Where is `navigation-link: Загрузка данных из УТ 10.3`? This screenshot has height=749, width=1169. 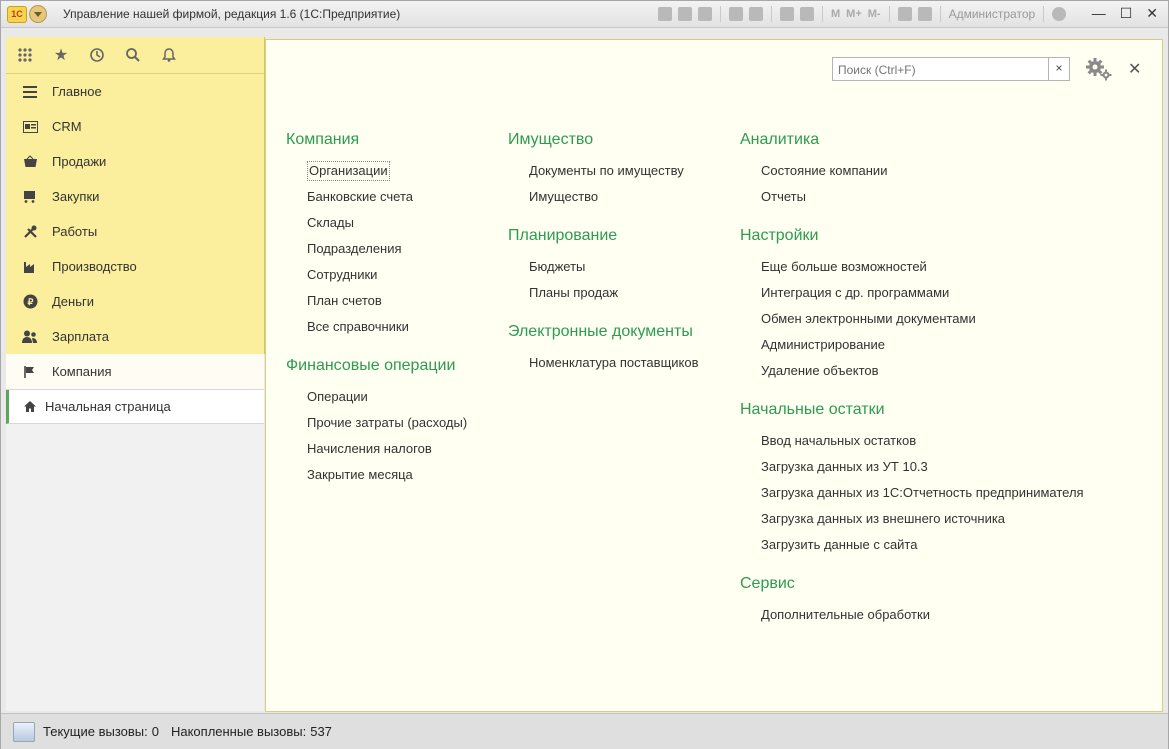
navigation-link: Загрузка данных из УТ 10.3 is located at coordinates (912, 469).